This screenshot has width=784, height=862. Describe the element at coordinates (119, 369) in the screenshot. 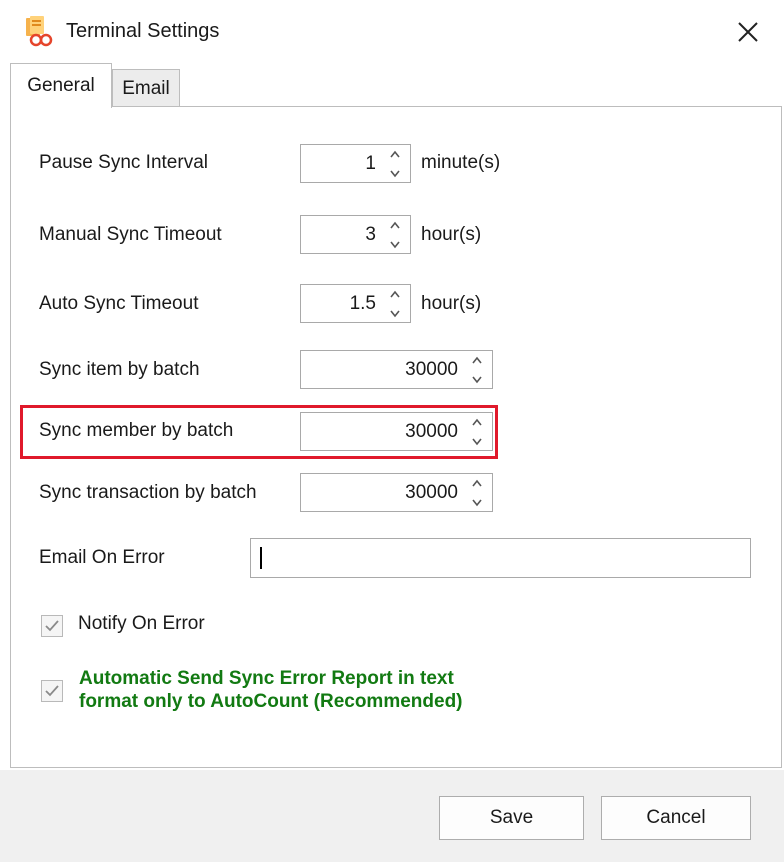

I see `sync-item-by-batch-label: Sync item by batch` at that location.